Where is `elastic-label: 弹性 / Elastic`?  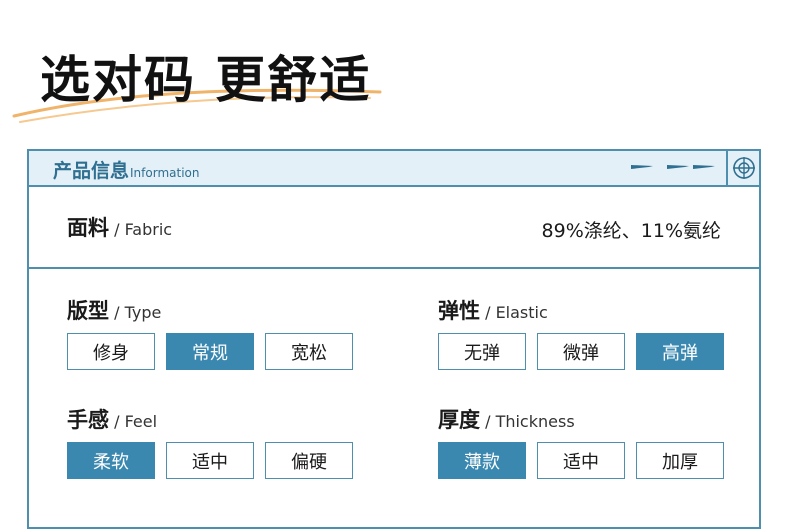
elastic-label: 弹性 / Elastic is located at coordinates (581, 310).